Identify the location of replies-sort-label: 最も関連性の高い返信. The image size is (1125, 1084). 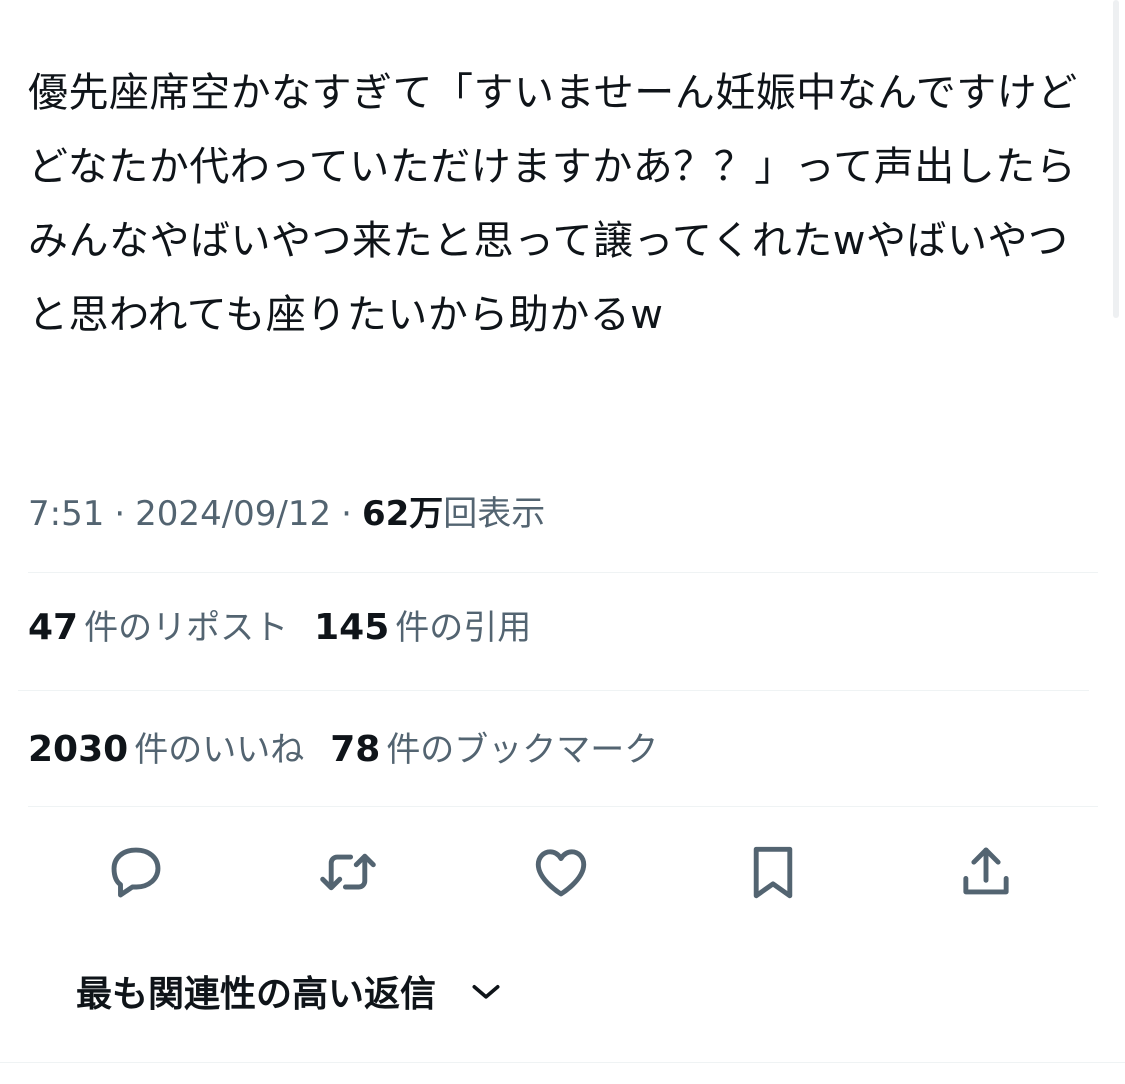
(256, 994).